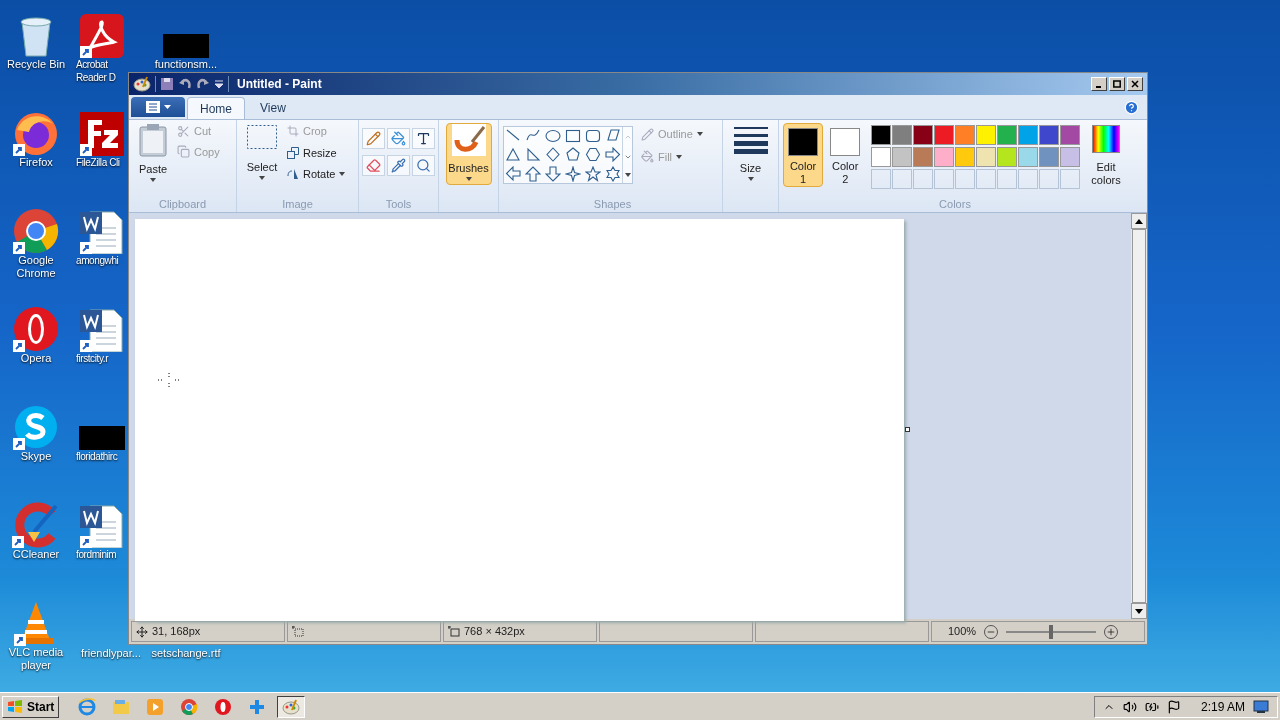 This screenshot has width=1280, height=720. I want to click on filezilla-icon, so click(102, 134).